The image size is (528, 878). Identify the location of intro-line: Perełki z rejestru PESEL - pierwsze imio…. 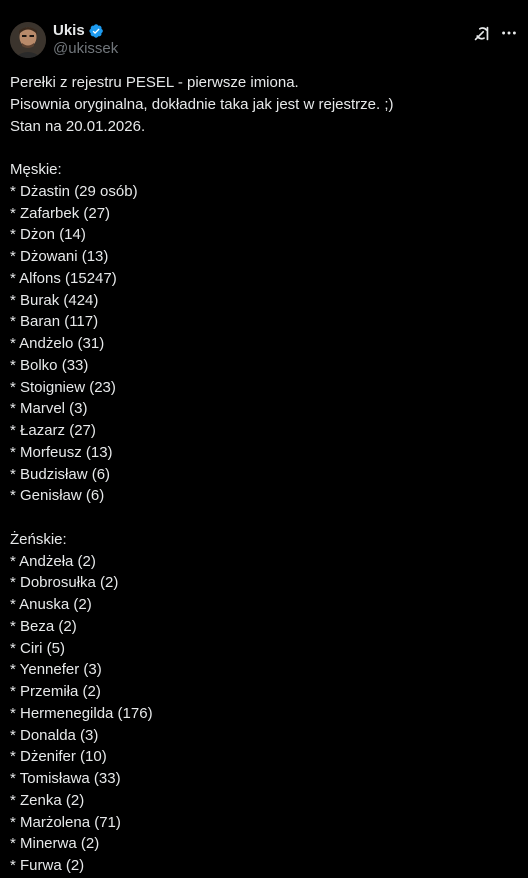
(154, 82).